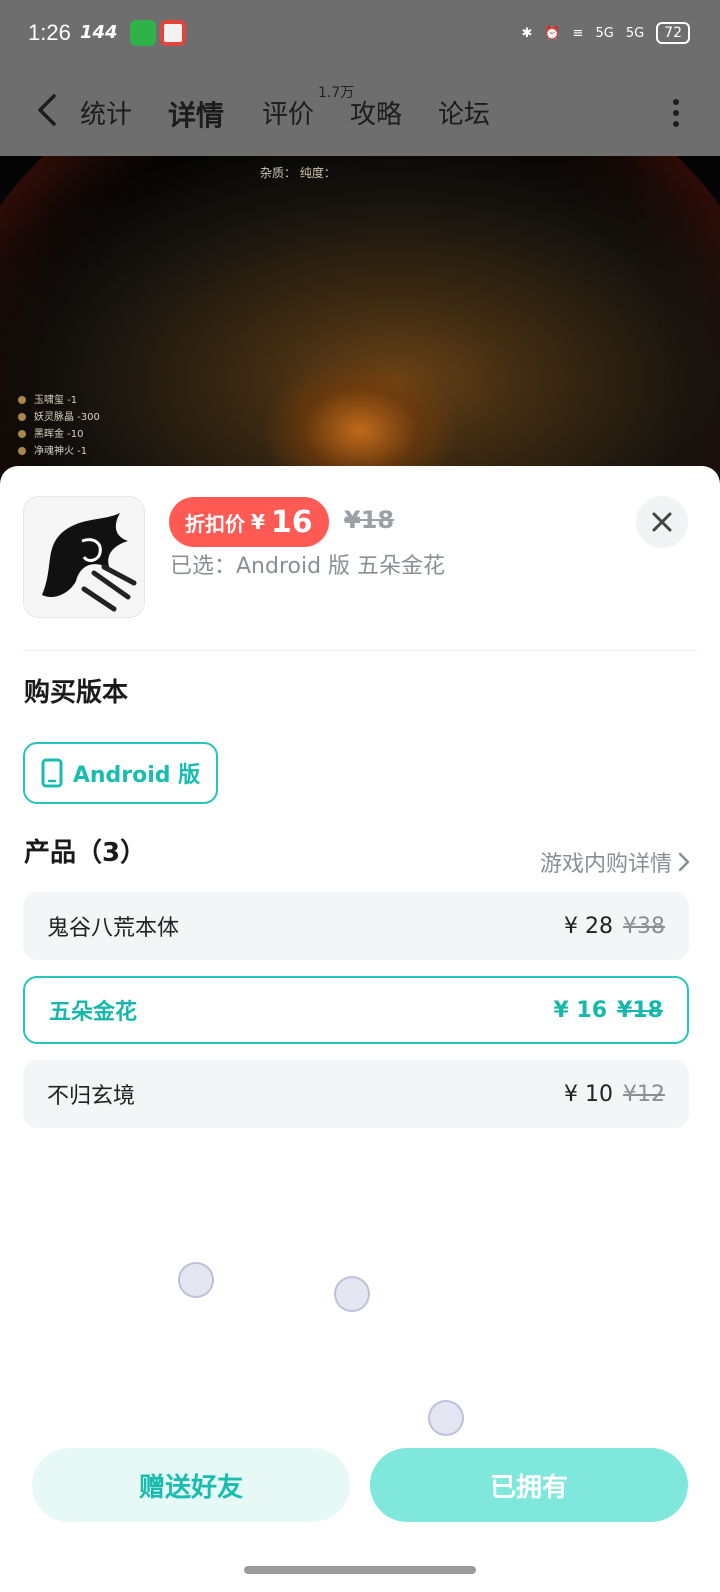 The image size is (720, 1592). Describe the element at coordinates (50, 110) in the screenshot. I see `back-icon` at that location.